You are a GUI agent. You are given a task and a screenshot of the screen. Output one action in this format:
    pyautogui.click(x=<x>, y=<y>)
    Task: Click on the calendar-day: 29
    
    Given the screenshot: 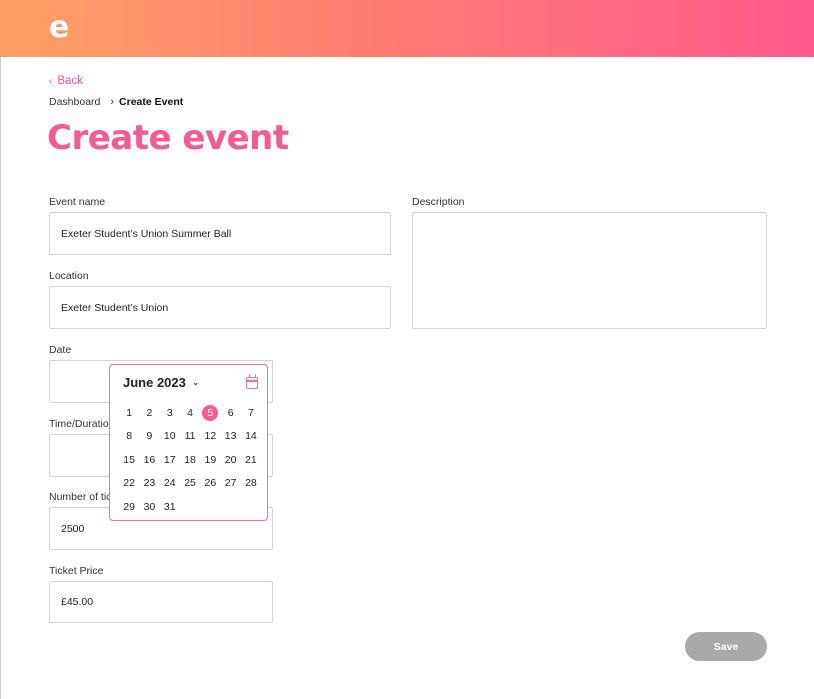 What is the action you would take?
    pyautogui.click(x=129, y=507)
    